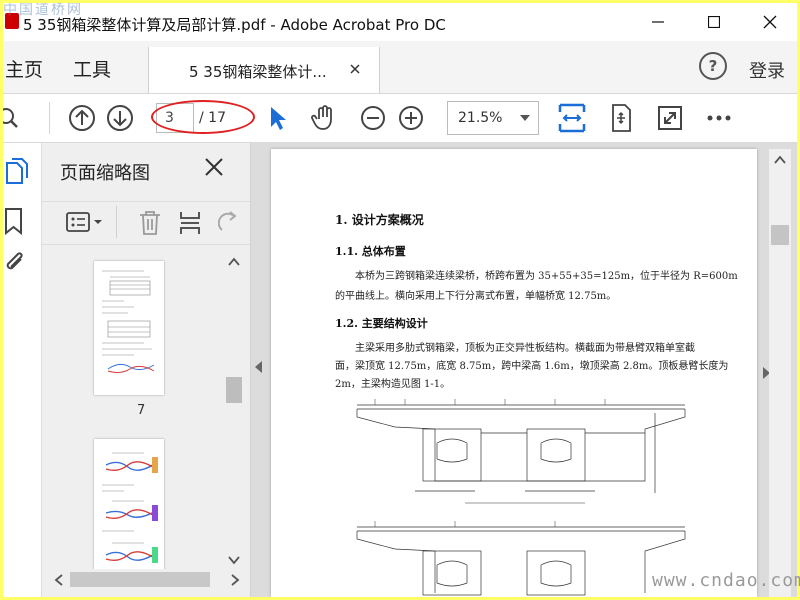  What do you see at coordinates (393, 384) in the screenshot?
I see `doc-paragraph-line: 2m，主梁构造见图 1-1。` at bounding box center [393, 384].